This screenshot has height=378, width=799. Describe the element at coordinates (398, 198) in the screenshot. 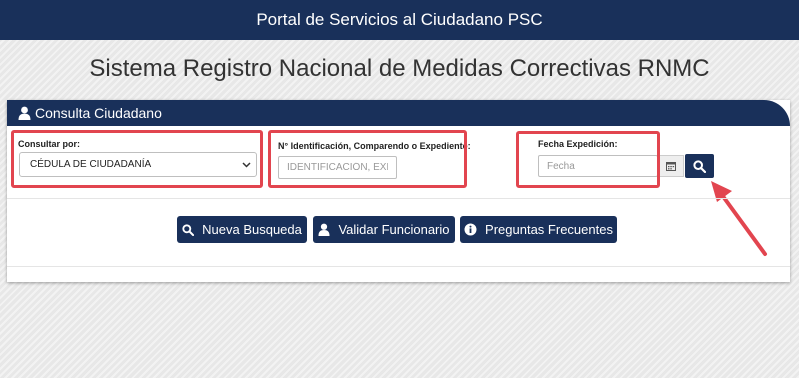

I see `form-divider` at that location.